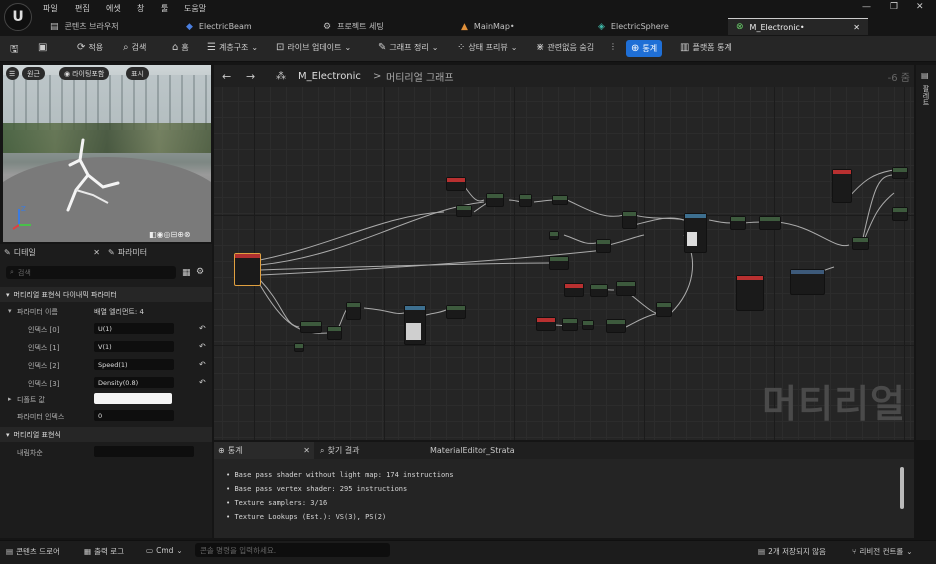  What do you see at coordinates (144, 451) in the screenshot?
I see `desc-field` at bounding box center [144, 451].